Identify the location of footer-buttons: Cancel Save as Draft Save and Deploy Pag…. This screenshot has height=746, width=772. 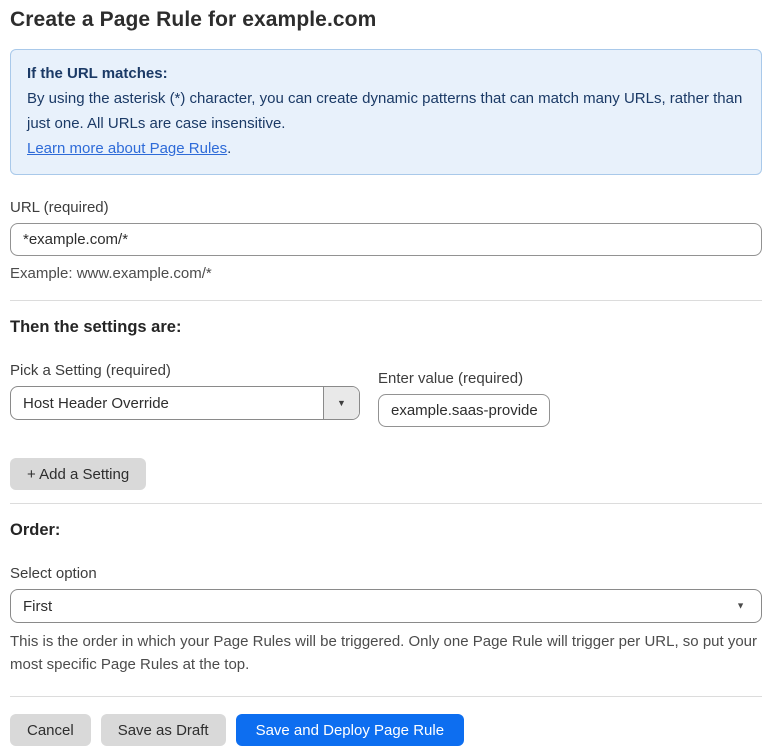
(386, 730).